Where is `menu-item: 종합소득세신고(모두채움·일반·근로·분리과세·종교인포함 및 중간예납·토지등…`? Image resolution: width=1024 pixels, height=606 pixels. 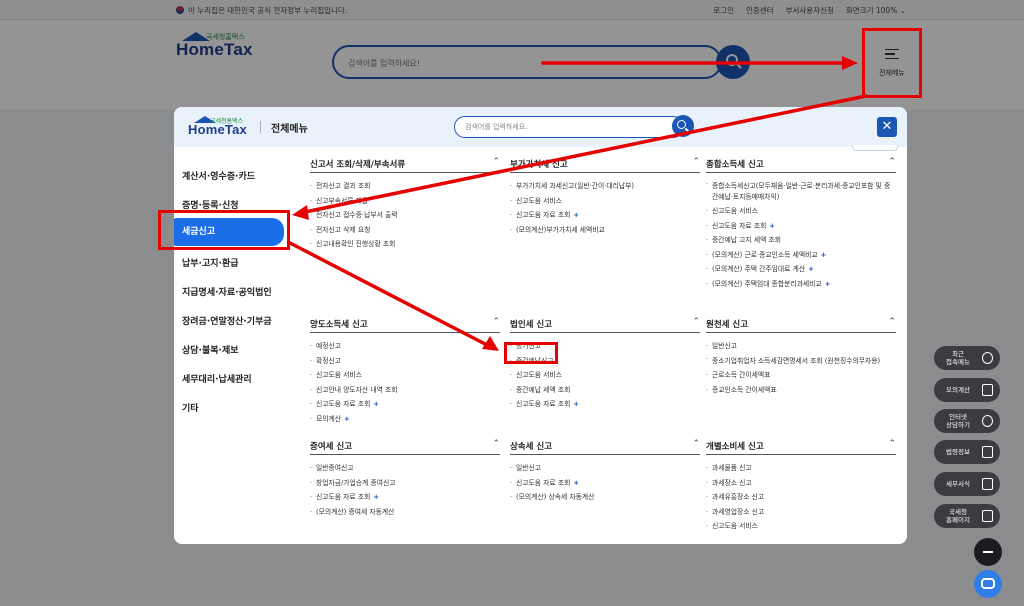
menu-item: 종합소득세신고(모두채움·일반·근로·분리과세·종교인포함 및 중간예납·토지등… is located at coordinates (801, 191).